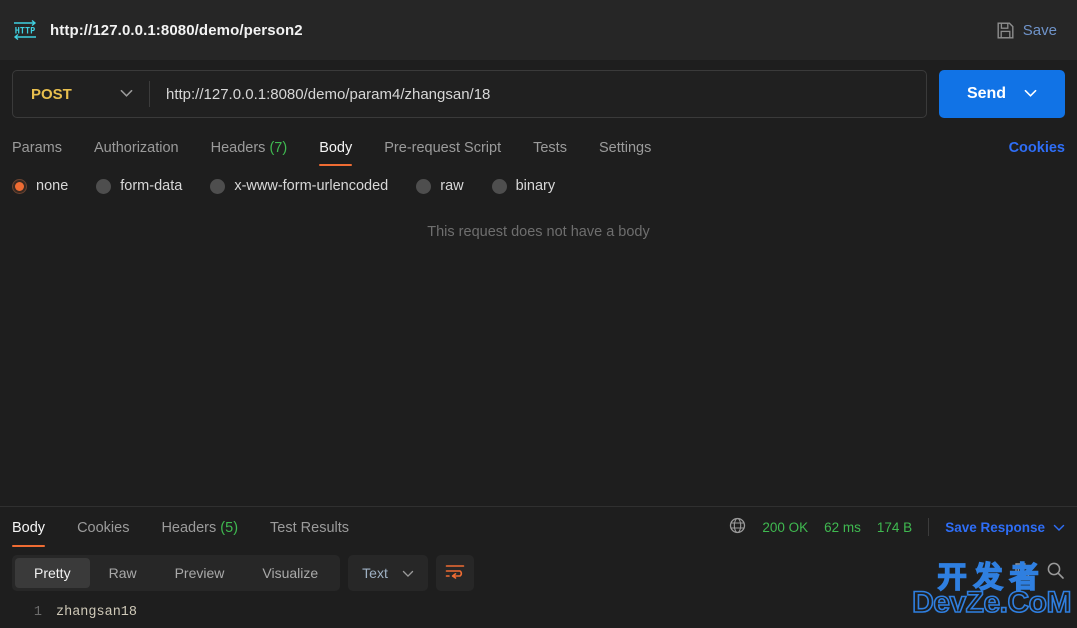  I want to click on save-button: Save, so click(1026, 30).